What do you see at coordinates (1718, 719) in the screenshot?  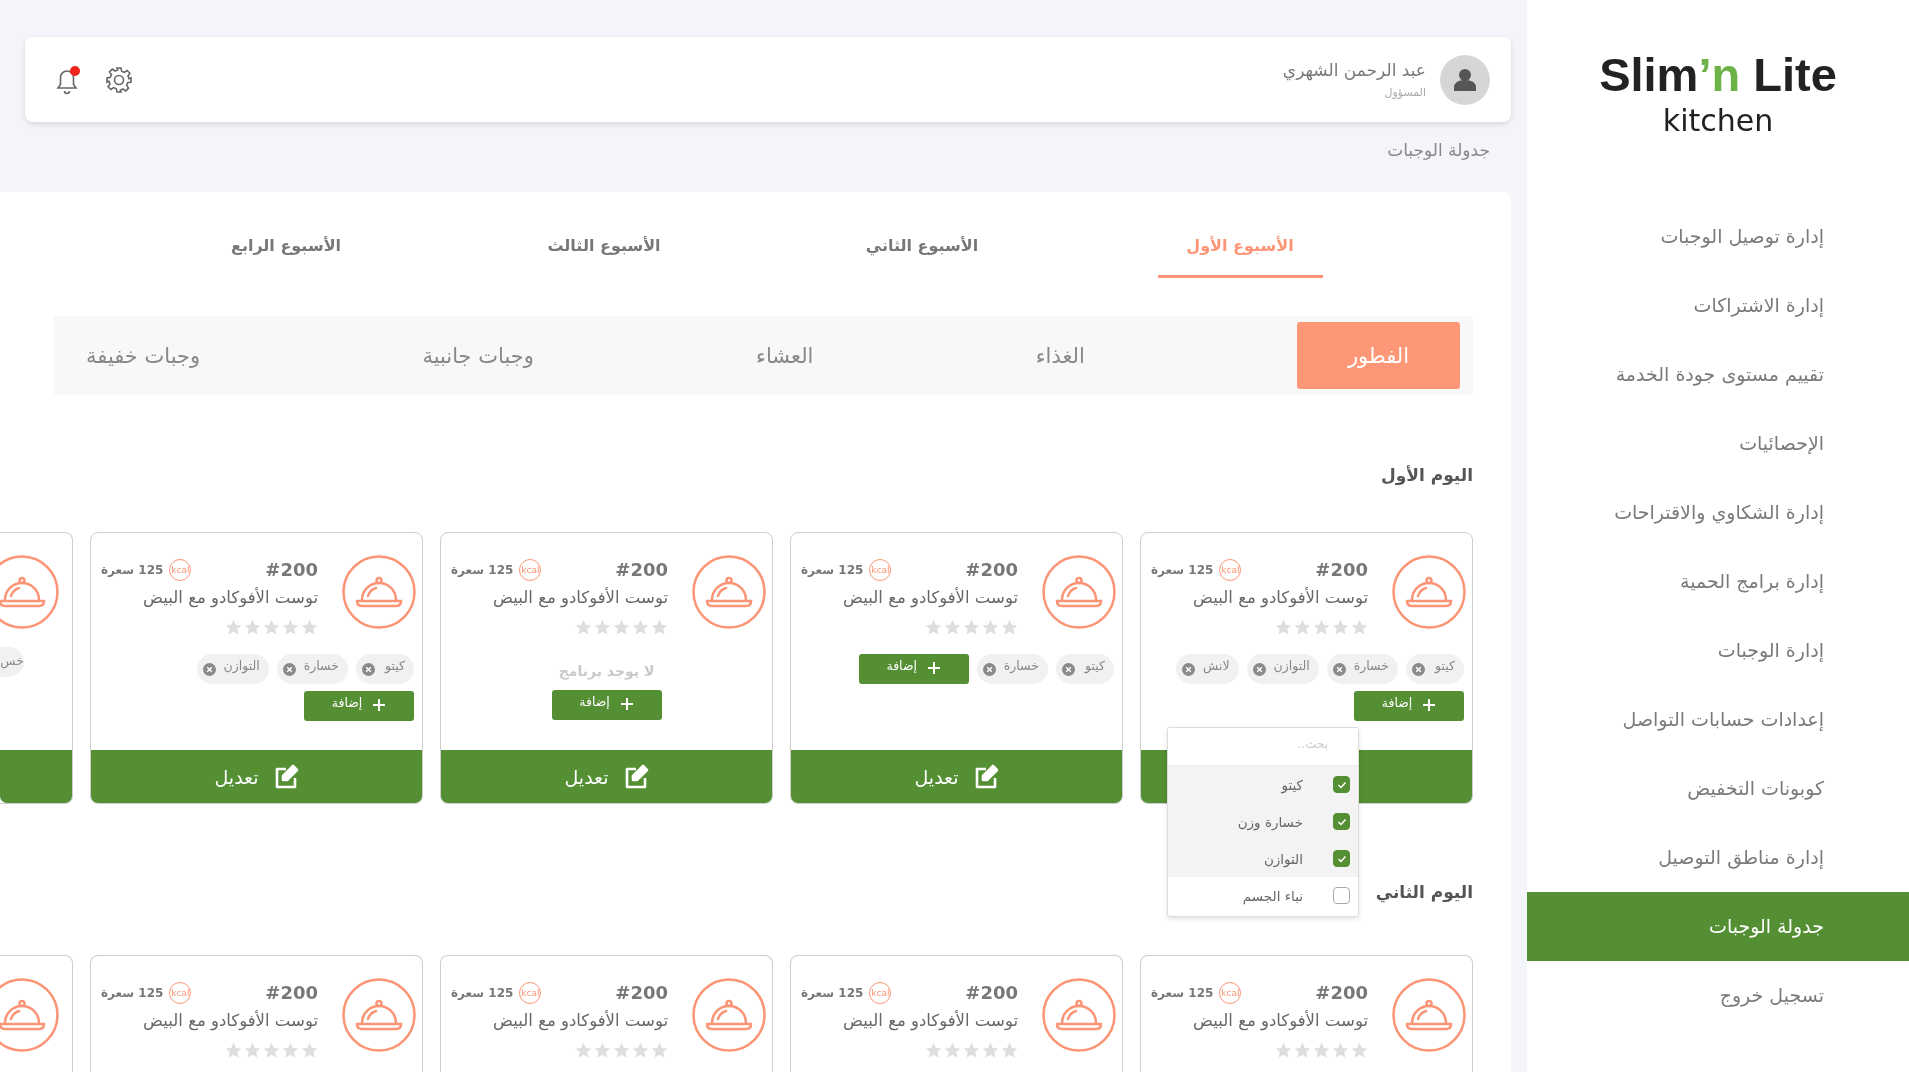 I see `sidebar-item: إعدادات حسابات التواصل` at bounding box center [1718, 719].